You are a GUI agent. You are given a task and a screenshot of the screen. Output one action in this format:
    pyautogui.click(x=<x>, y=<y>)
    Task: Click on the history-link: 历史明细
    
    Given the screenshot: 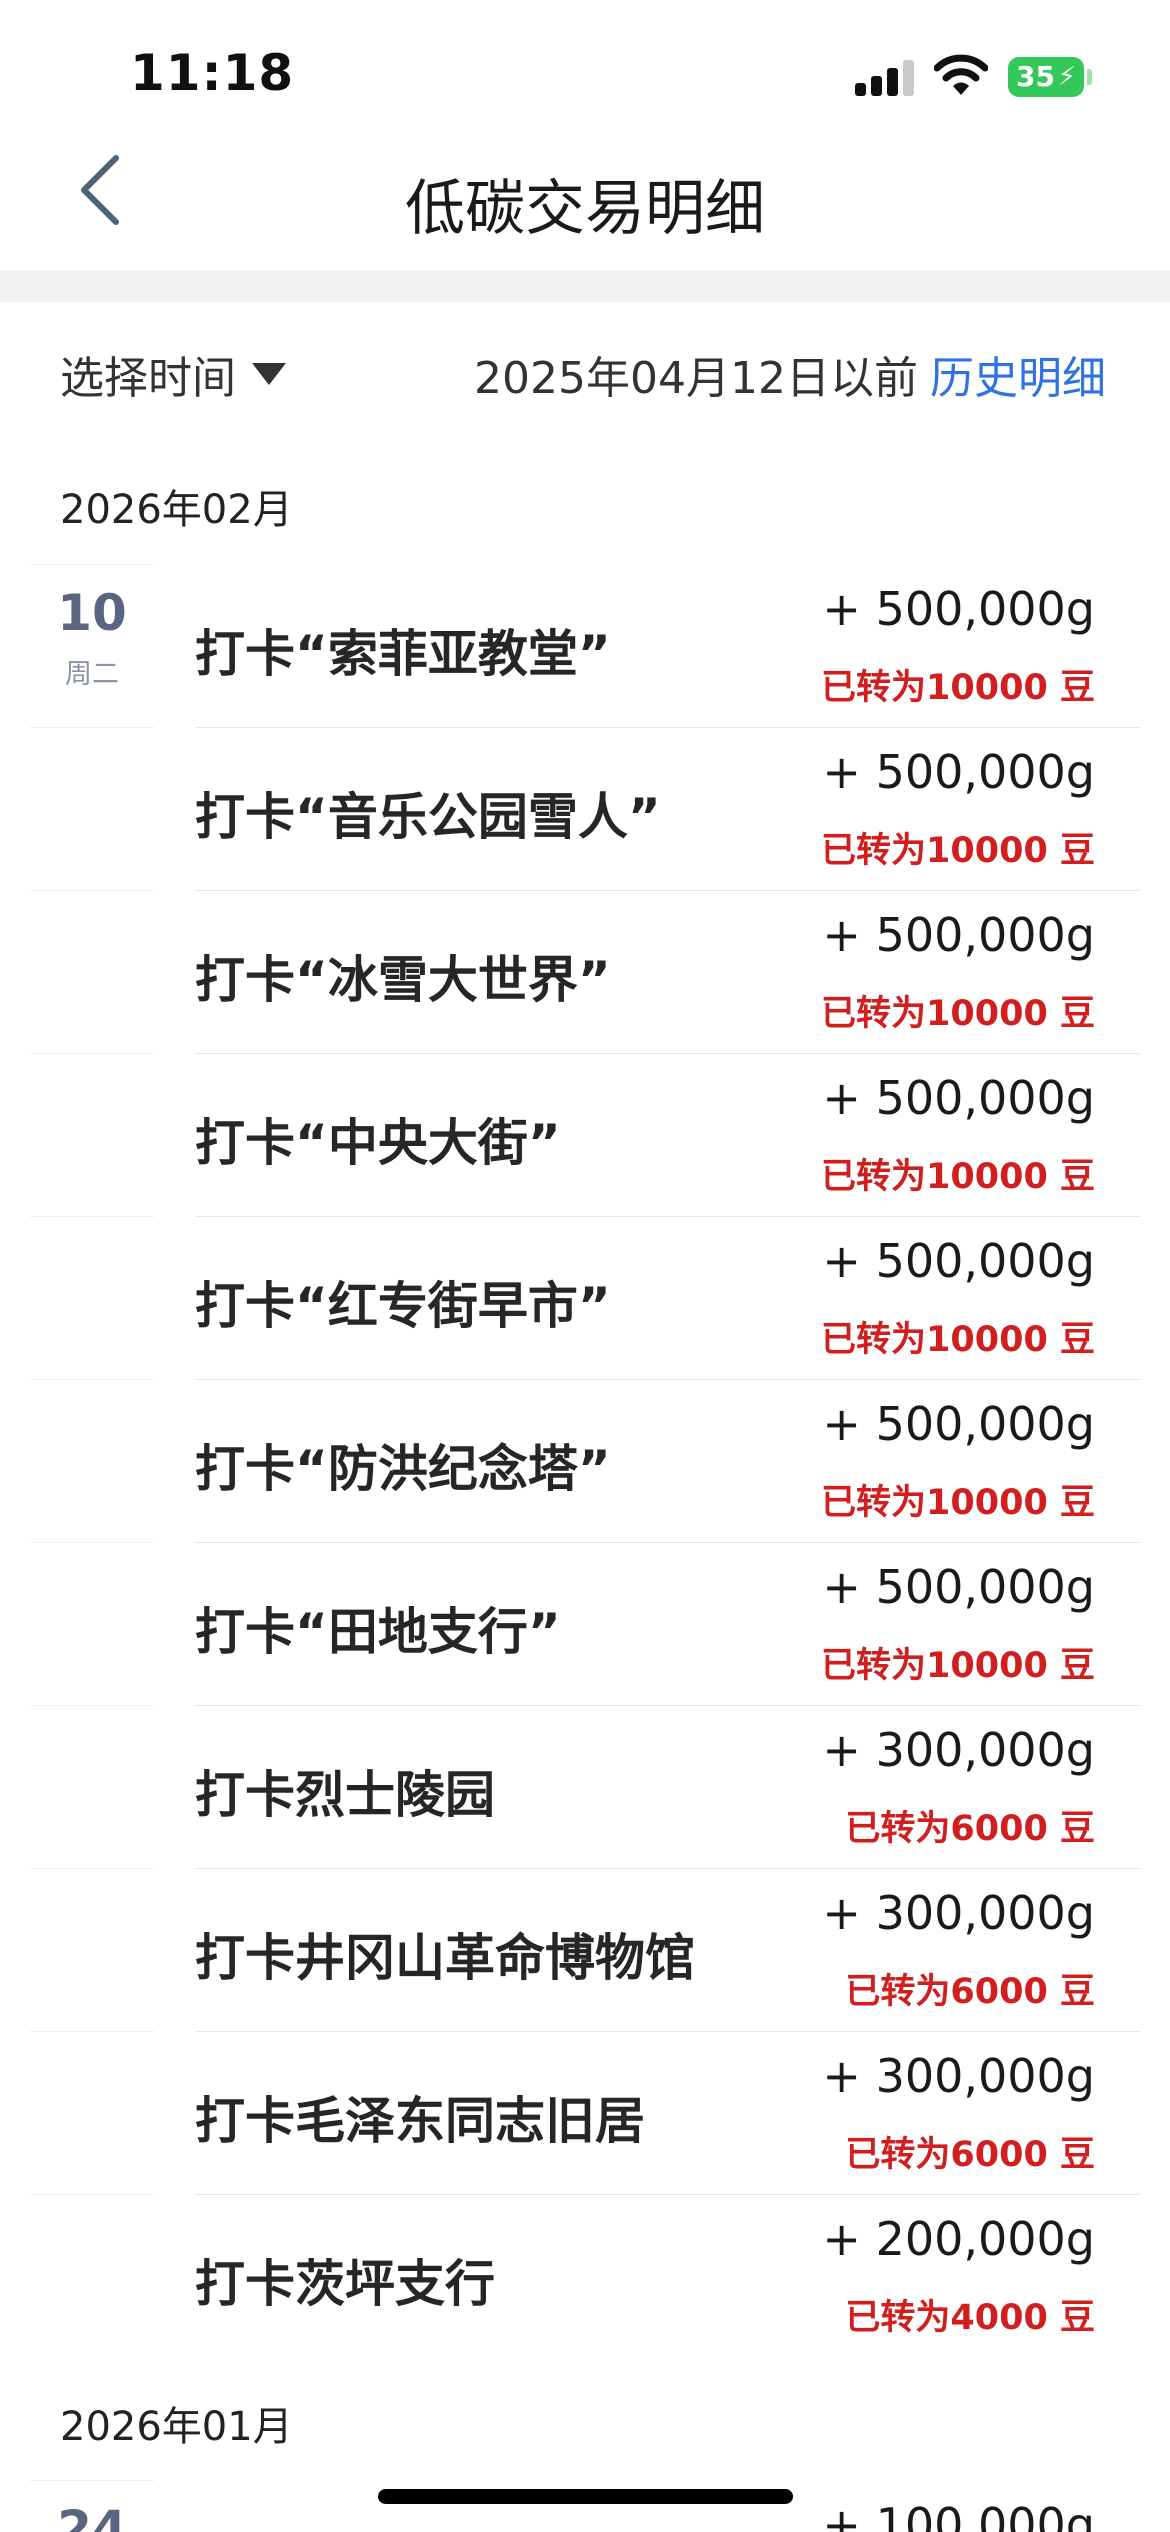 What is the action you would take?
    pyautogui.click(x=1018, y=374)
    